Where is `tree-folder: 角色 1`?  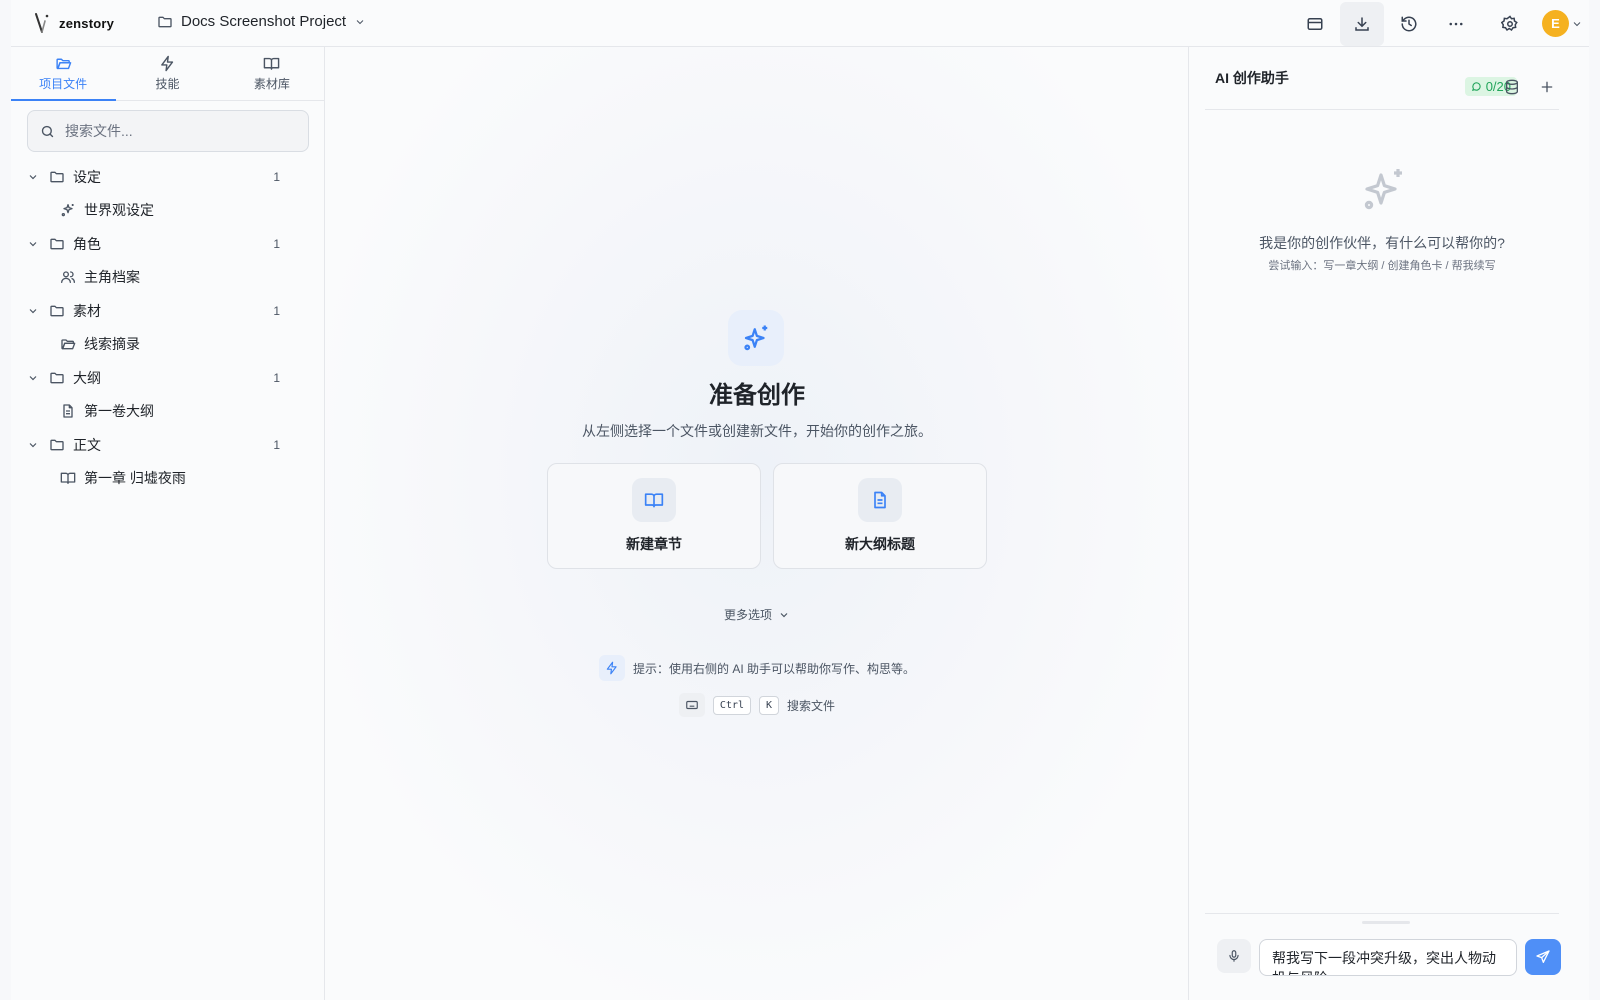 tree-folder: 角色 1 is located at coordinates (168, 243).